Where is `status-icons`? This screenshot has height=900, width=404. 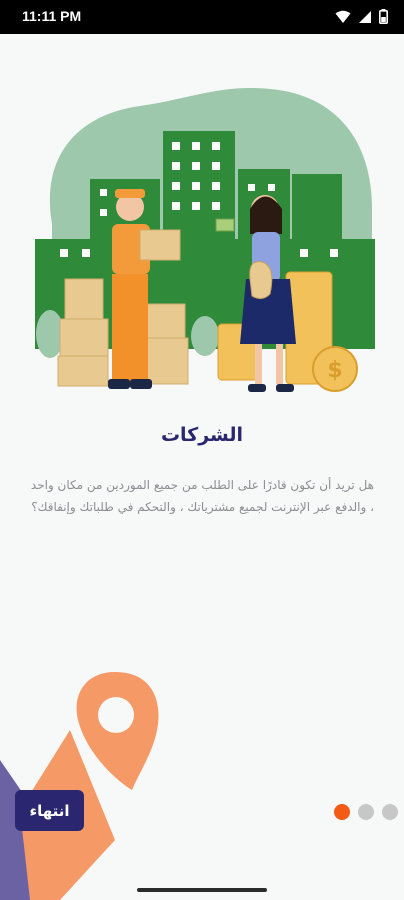
status-icons is located at coordinates (361, 16).